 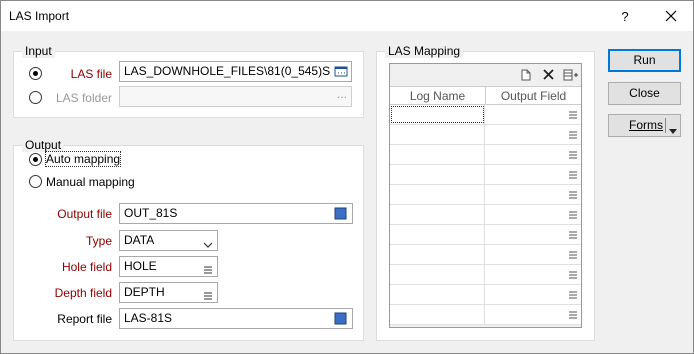 What do you see at coordinates (90, 182) in the screenshot?
I see `manual-mapping-label: Manual mapping` at bounding box center [90, 182].